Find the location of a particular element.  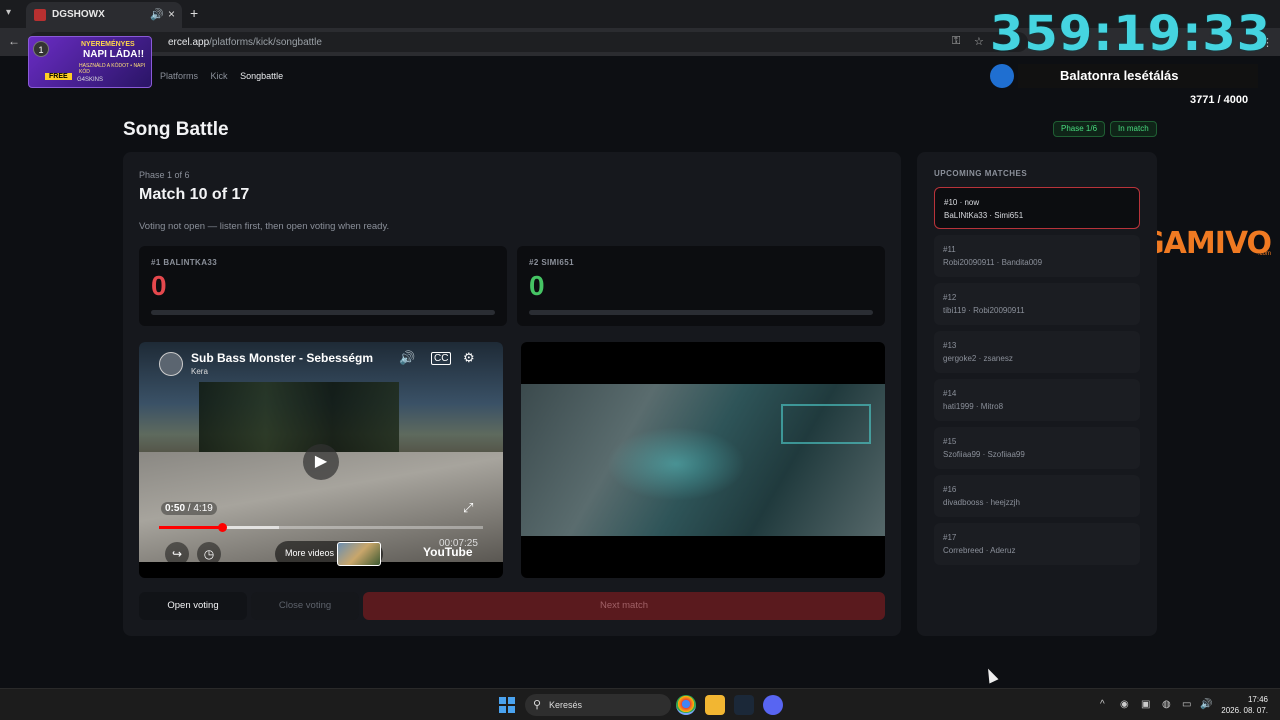

clock-time: 17:46 is located at coordinates (1257, 699).